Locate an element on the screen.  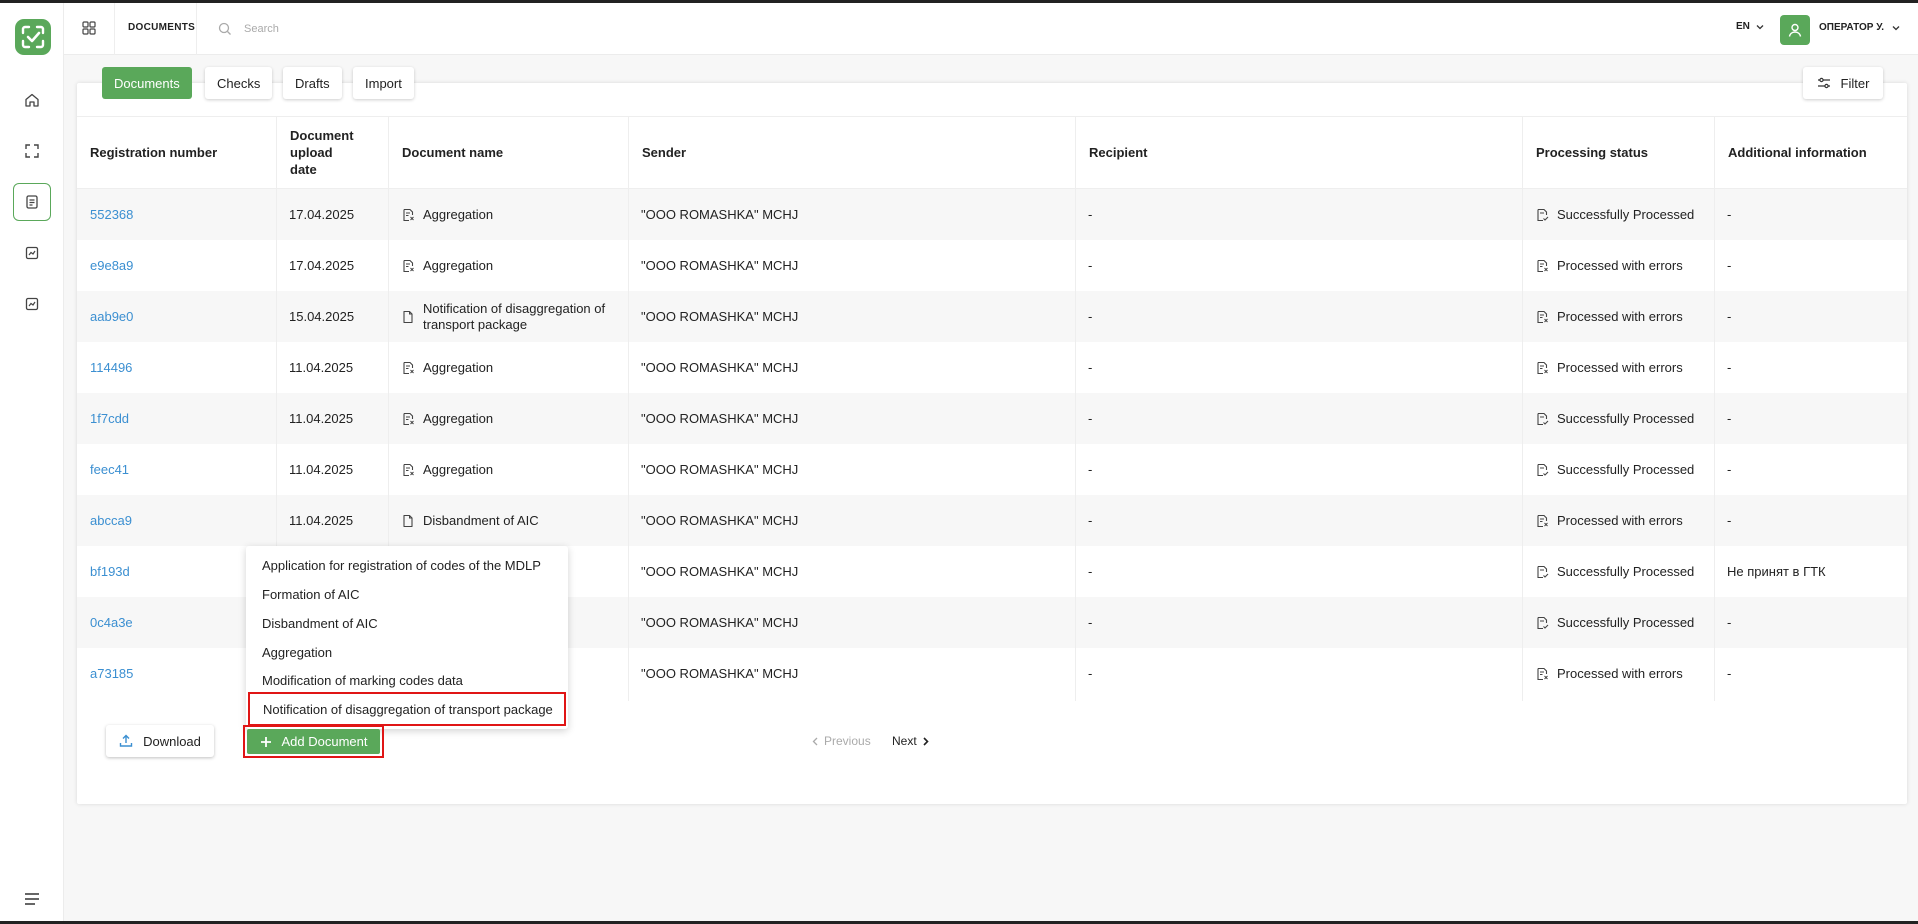
tab-drafts: Drafts is located at coordinates (312, 83).